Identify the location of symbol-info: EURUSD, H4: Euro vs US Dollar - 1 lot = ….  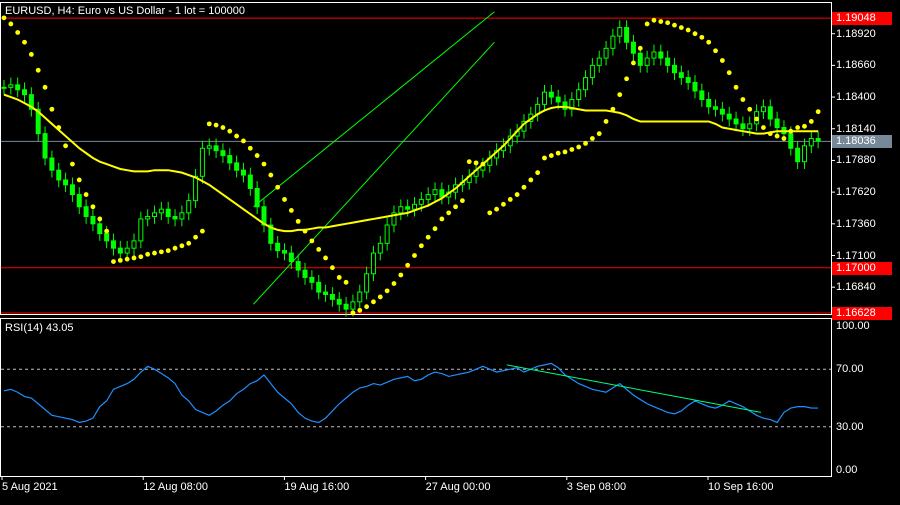
(125, 11).